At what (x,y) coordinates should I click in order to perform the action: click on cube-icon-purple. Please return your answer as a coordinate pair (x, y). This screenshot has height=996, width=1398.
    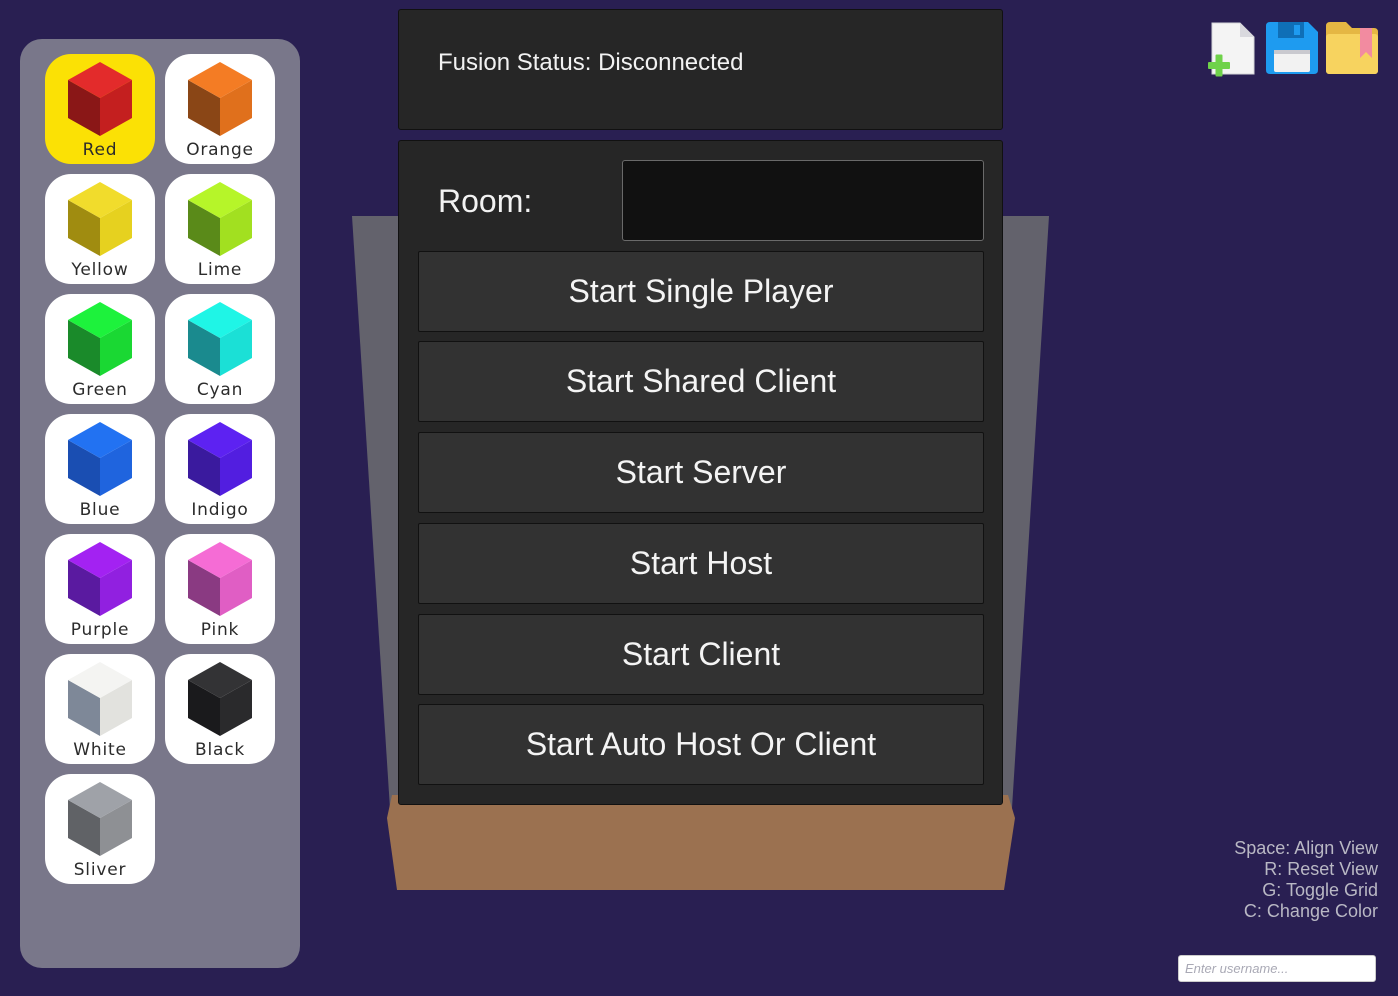
    Looking at the image, I should click on (100, 579).